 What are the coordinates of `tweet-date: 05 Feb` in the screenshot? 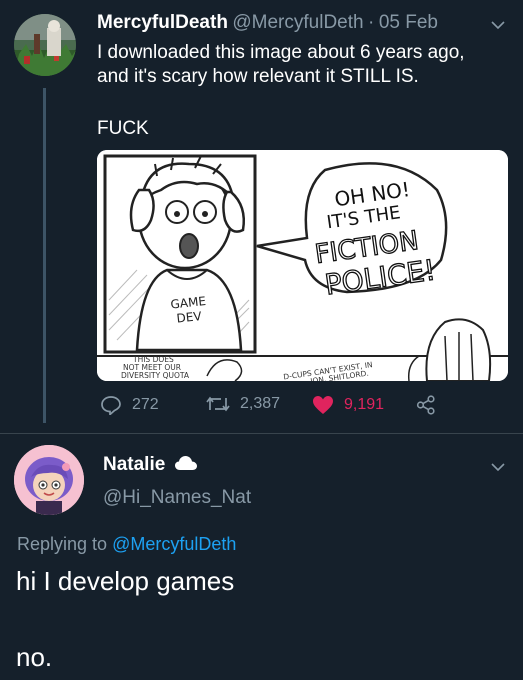 It's located at (408, 22).